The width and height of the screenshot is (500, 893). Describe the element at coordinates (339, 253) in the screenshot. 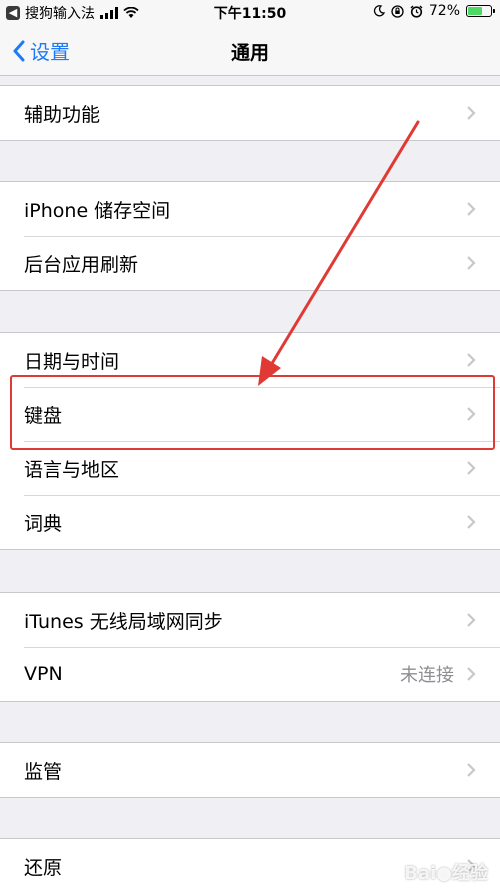

I see `annotation-arrow` at that location.